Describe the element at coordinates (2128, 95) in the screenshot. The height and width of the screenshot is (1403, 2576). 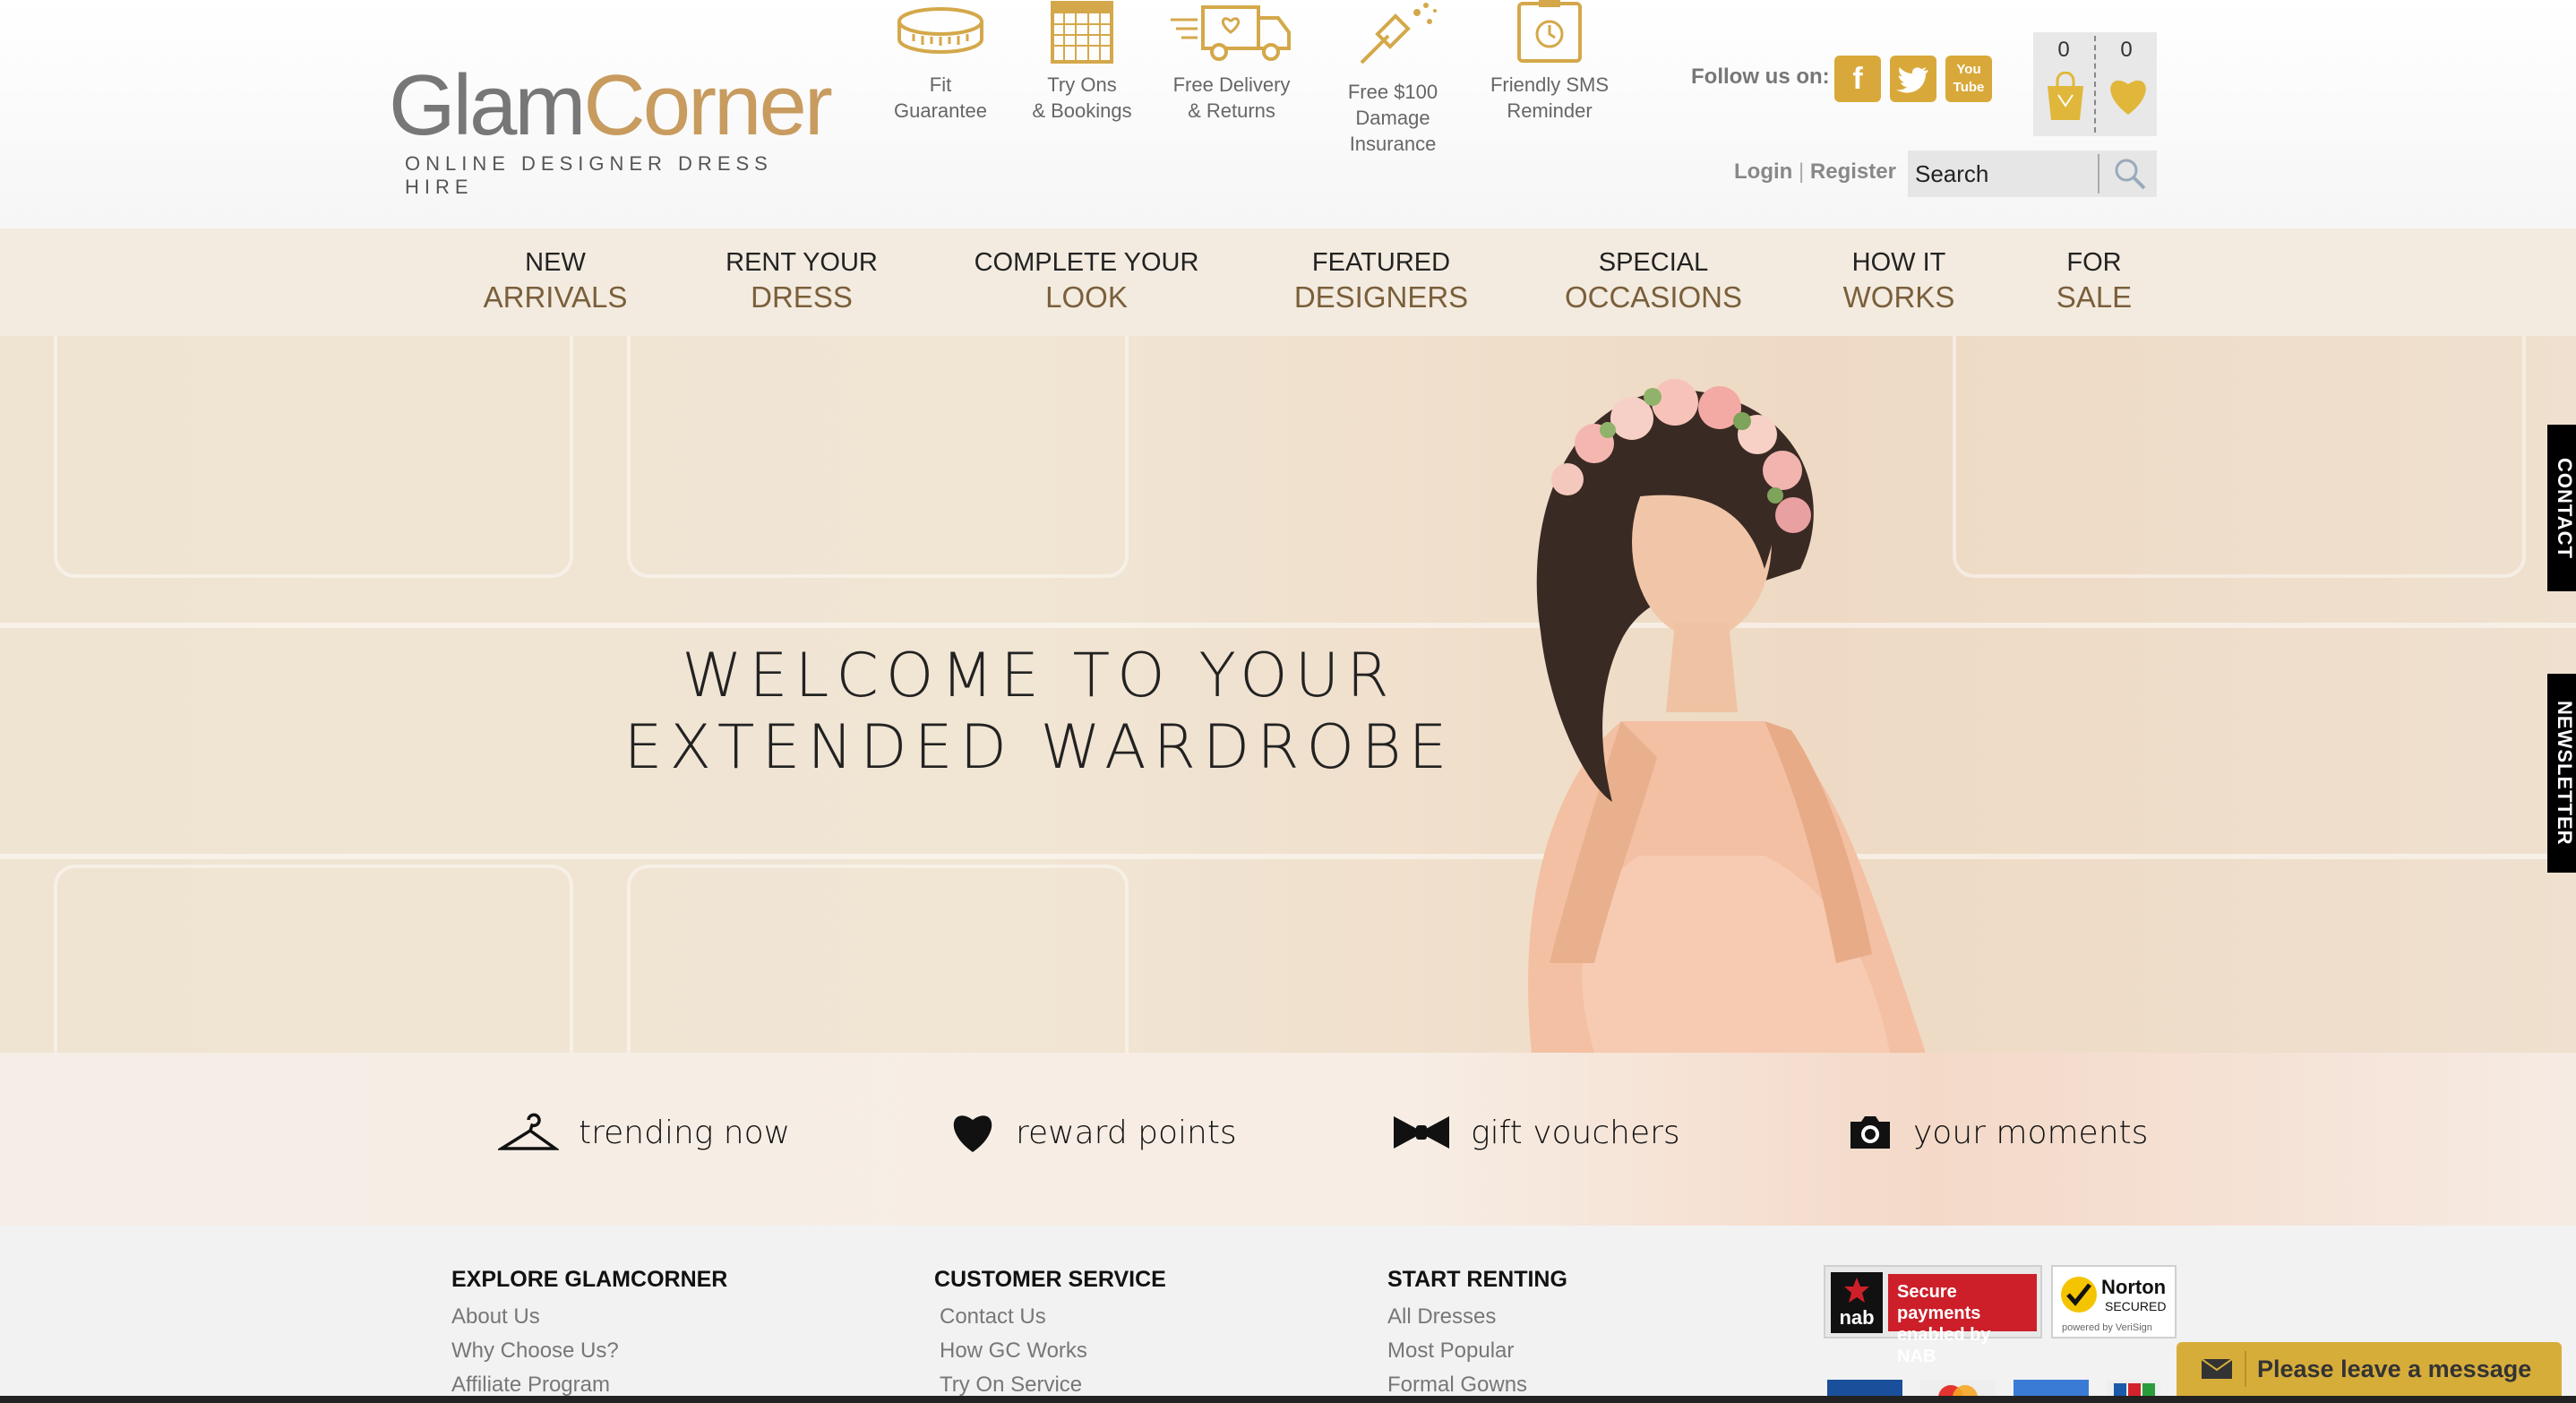
I see `wishlist-heart-icon` at that location.